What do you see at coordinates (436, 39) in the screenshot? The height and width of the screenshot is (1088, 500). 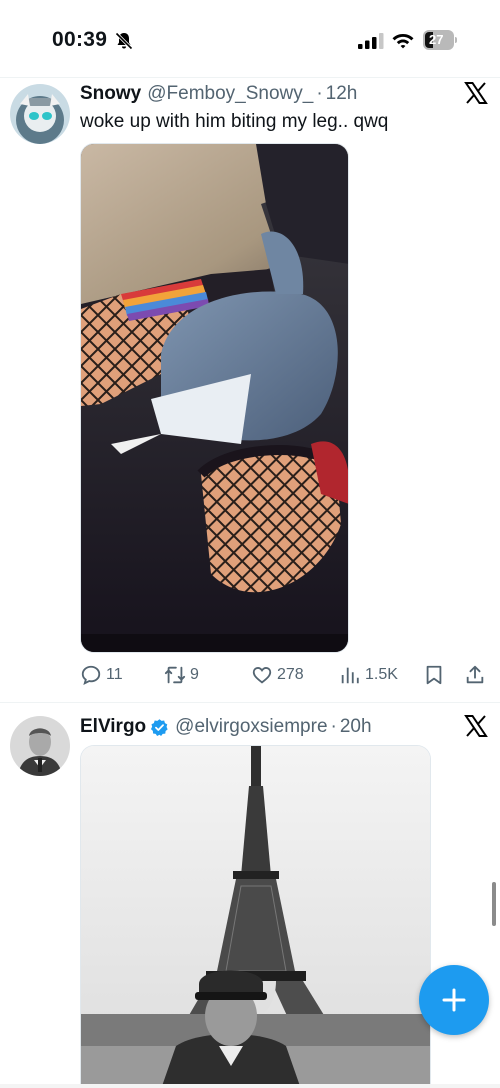 I see `battery-level: 27` at bounding box center [436, 39].